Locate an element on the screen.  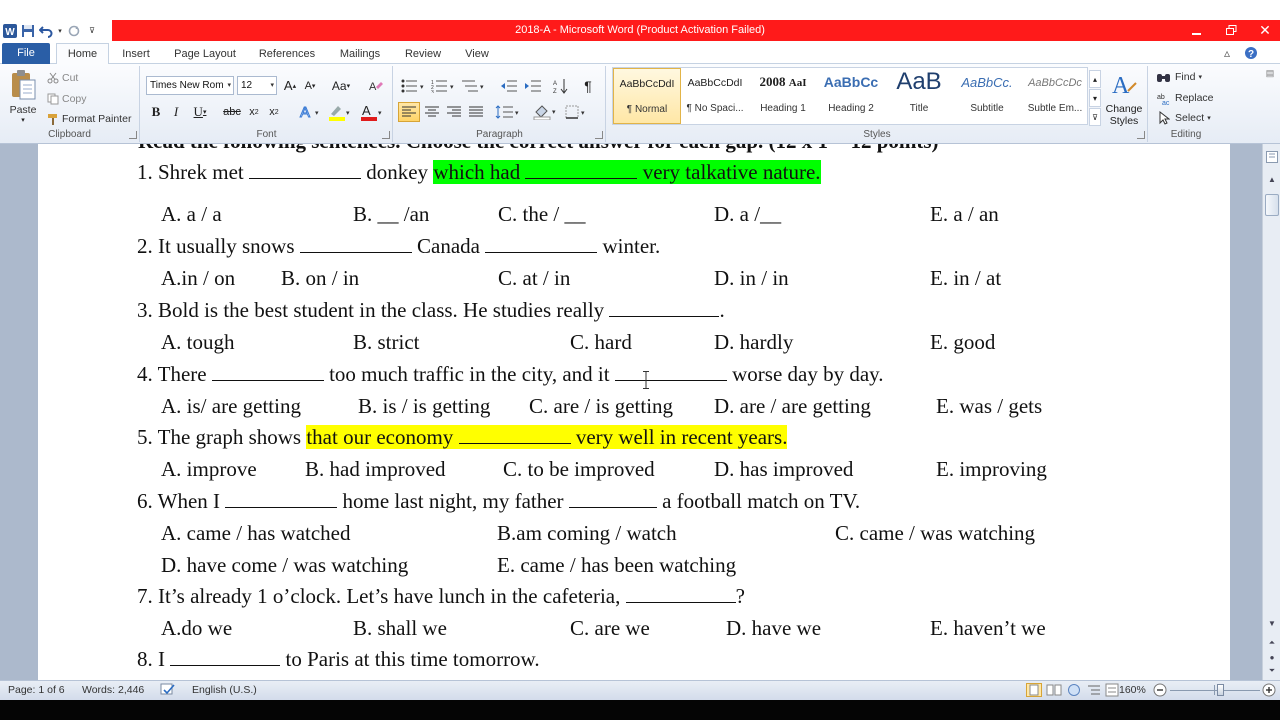
increase-indent-icon is located at coordinates (533, 85).